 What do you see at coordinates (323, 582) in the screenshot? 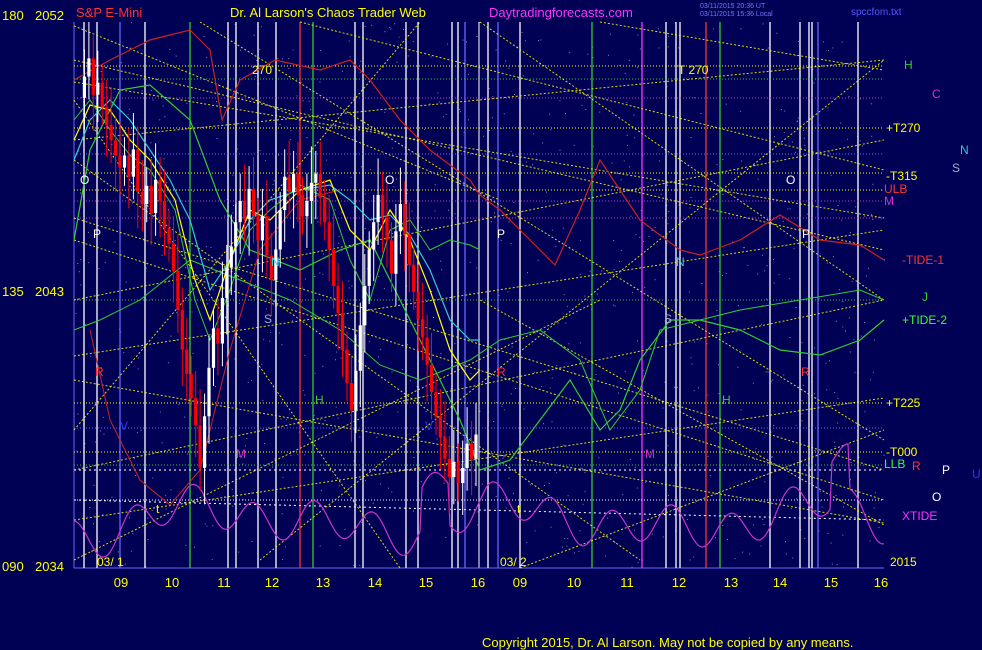
I see `x-tick-label: 13` at bounding box center [323, 582].